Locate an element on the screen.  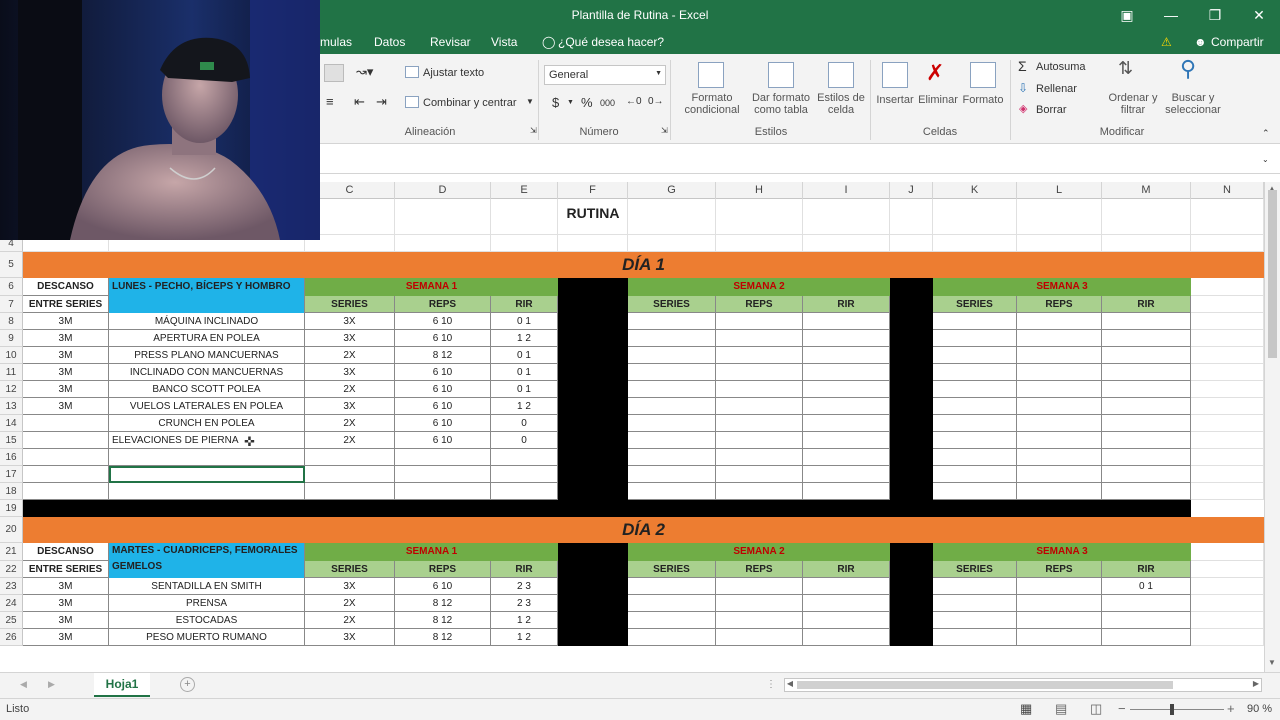
sort-filter-button: Ordenar y filtrar is located at coordinates (1133, 104).